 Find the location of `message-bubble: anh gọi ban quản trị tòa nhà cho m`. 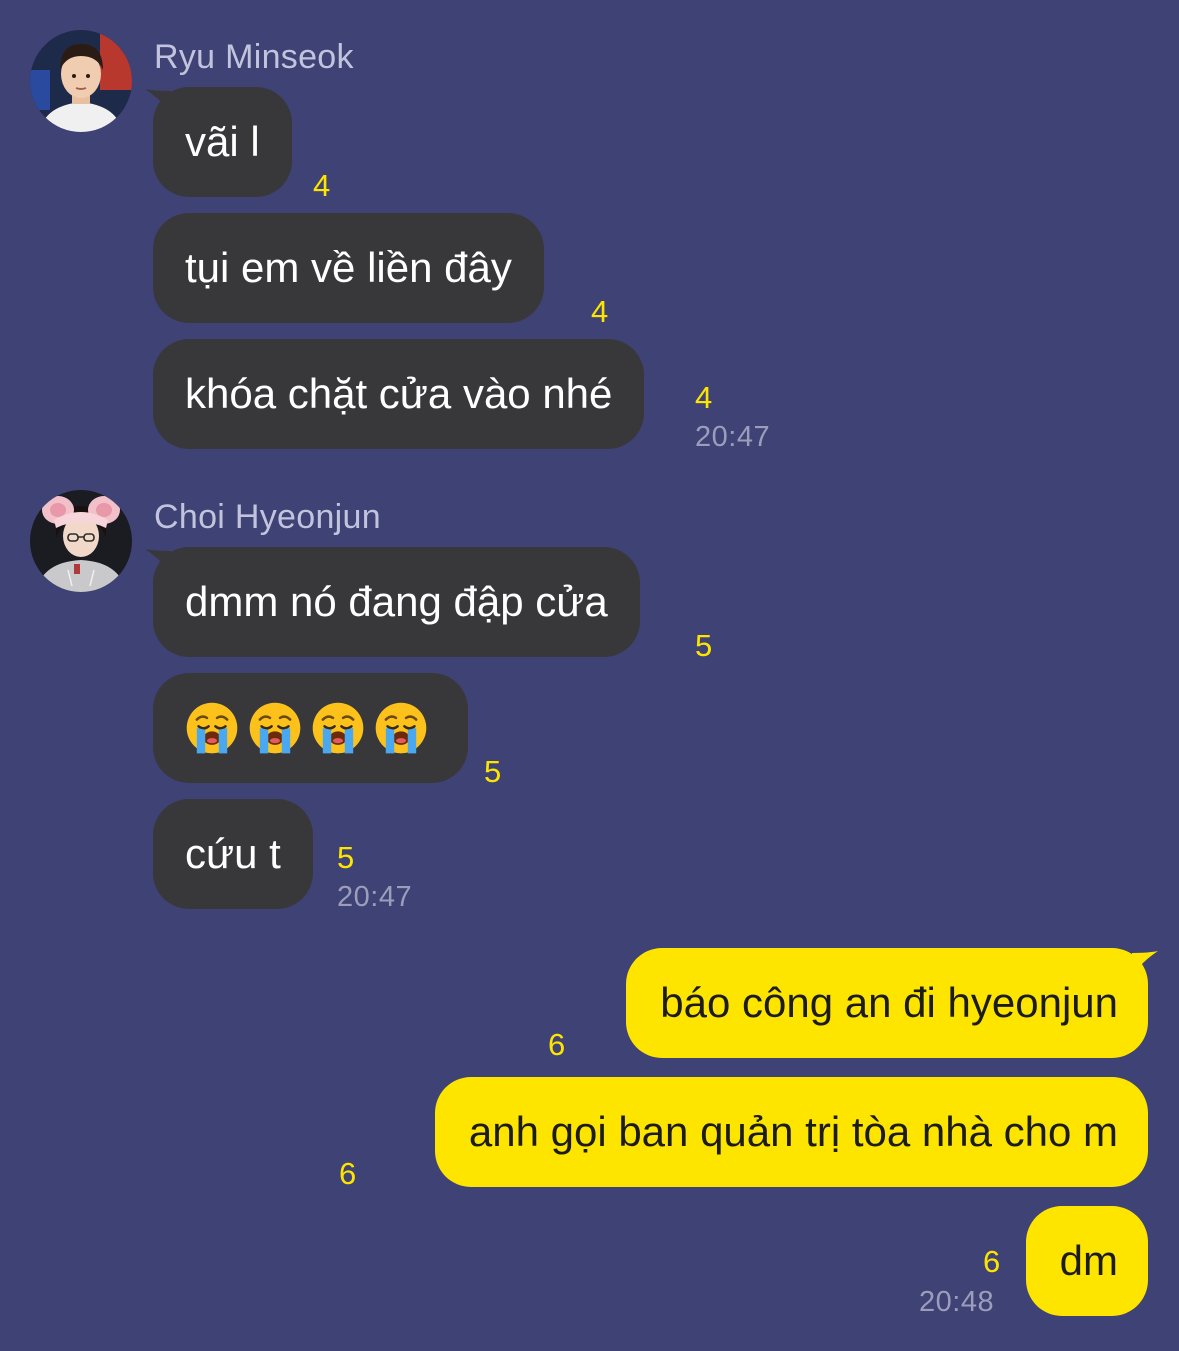

message-bubble: anh gọi ban quản trị tòa nhà cho m is located at coordinates (791, 1132).